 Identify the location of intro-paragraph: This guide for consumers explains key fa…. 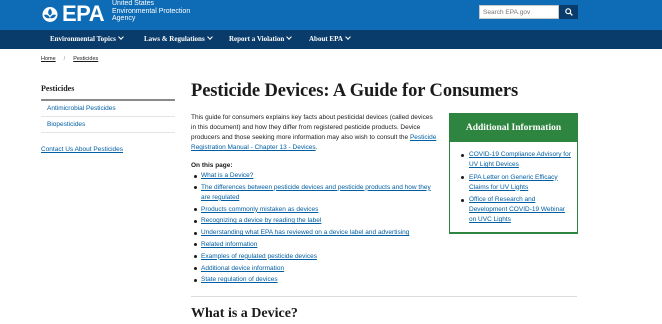
(314, 133).